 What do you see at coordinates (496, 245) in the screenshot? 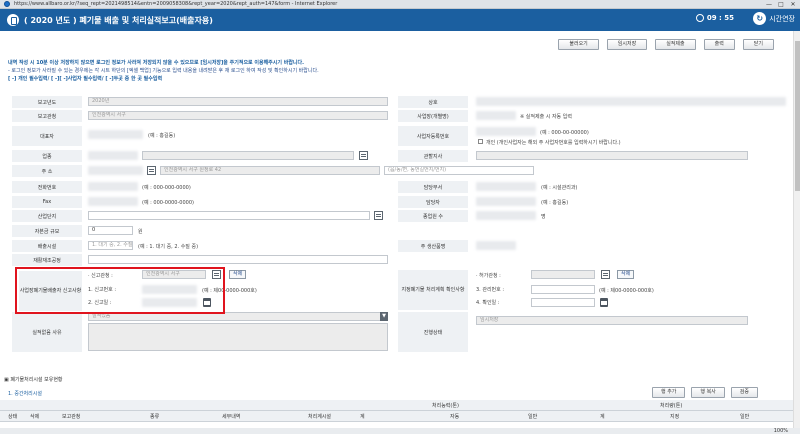
I see `production-field` at bounding box center [496, 245].